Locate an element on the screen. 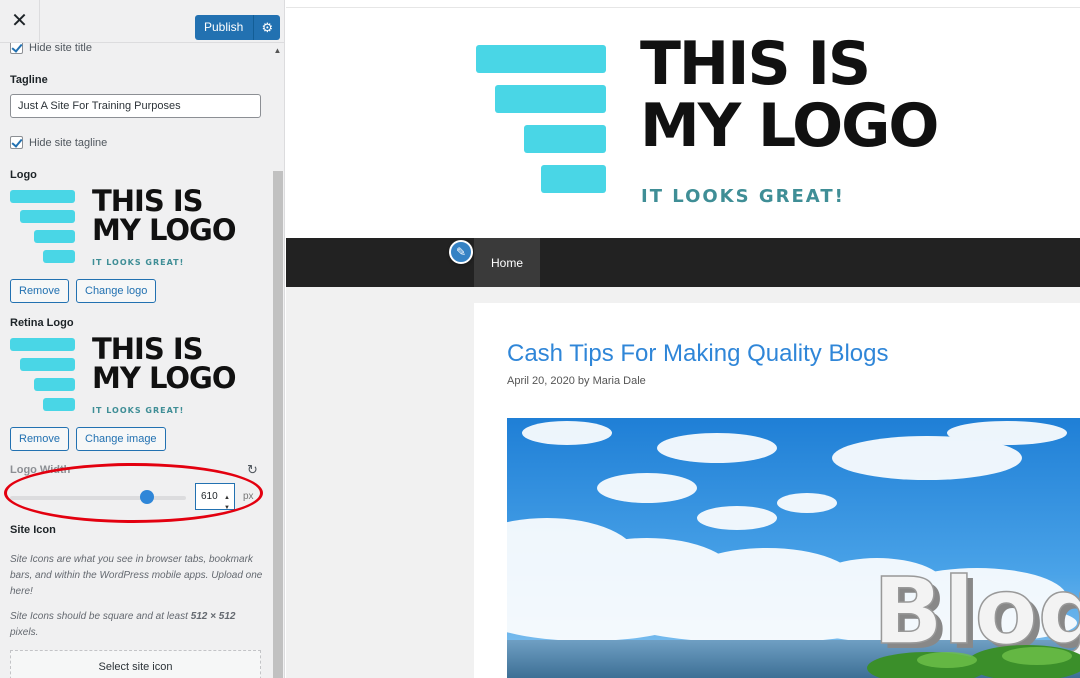 The width and height of the screenshot is (1080, 678). scroll-up-icon: ▲ is located at coordinates (277, 51).